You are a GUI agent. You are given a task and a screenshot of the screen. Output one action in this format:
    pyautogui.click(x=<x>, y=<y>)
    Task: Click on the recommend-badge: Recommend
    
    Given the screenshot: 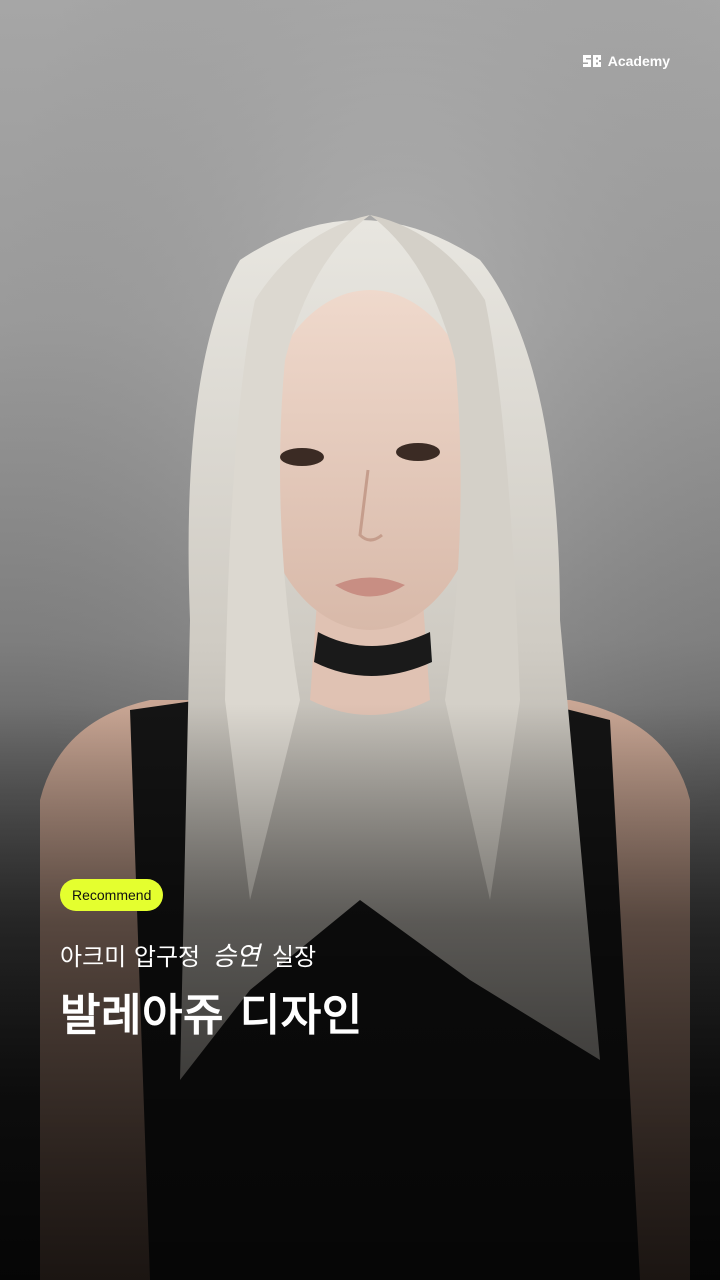 What is the action you would take?
    pyautogui.click(x=112, y=895)
    